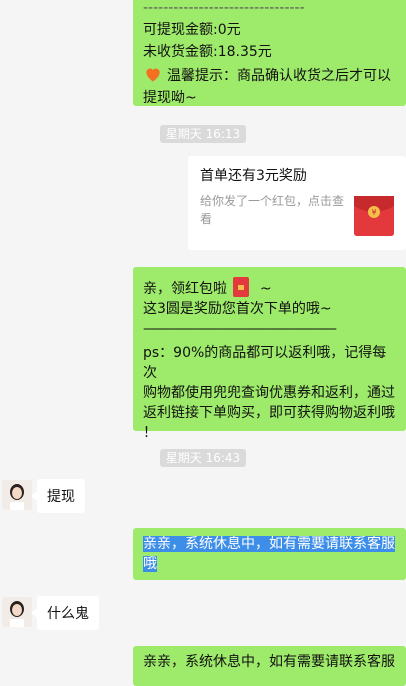 Image resolution: width=406 pixels, height=686 pixels. I want to click on red-packet-card: 首单还有3元奖励 给你发了一个红包，点击查看 ¥, so click(297, 203).